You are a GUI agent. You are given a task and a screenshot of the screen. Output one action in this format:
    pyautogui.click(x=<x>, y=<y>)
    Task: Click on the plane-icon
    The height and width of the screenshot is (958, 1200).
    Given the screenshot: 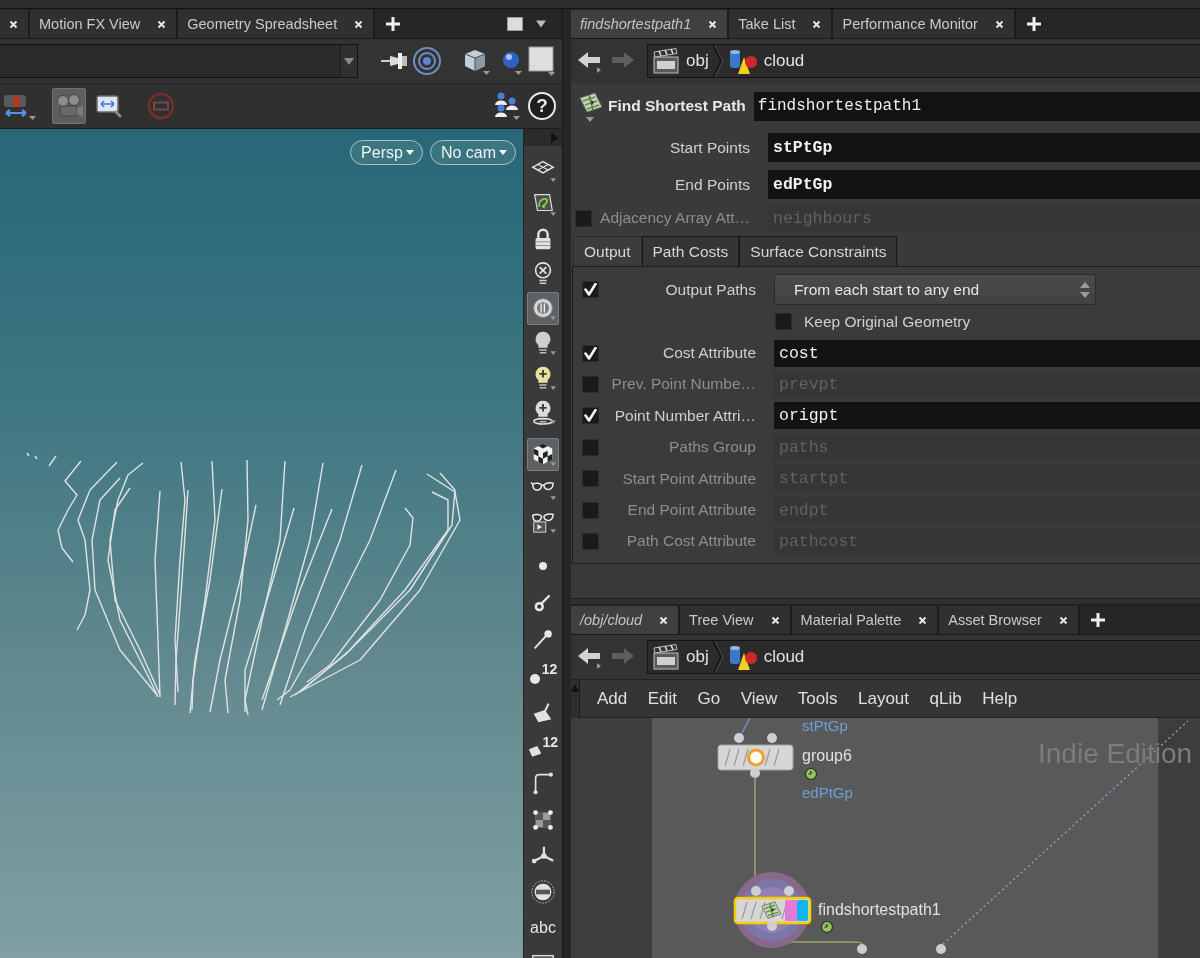 What is the action you would take?
    pyautogui.click(x=535, y=750)
    